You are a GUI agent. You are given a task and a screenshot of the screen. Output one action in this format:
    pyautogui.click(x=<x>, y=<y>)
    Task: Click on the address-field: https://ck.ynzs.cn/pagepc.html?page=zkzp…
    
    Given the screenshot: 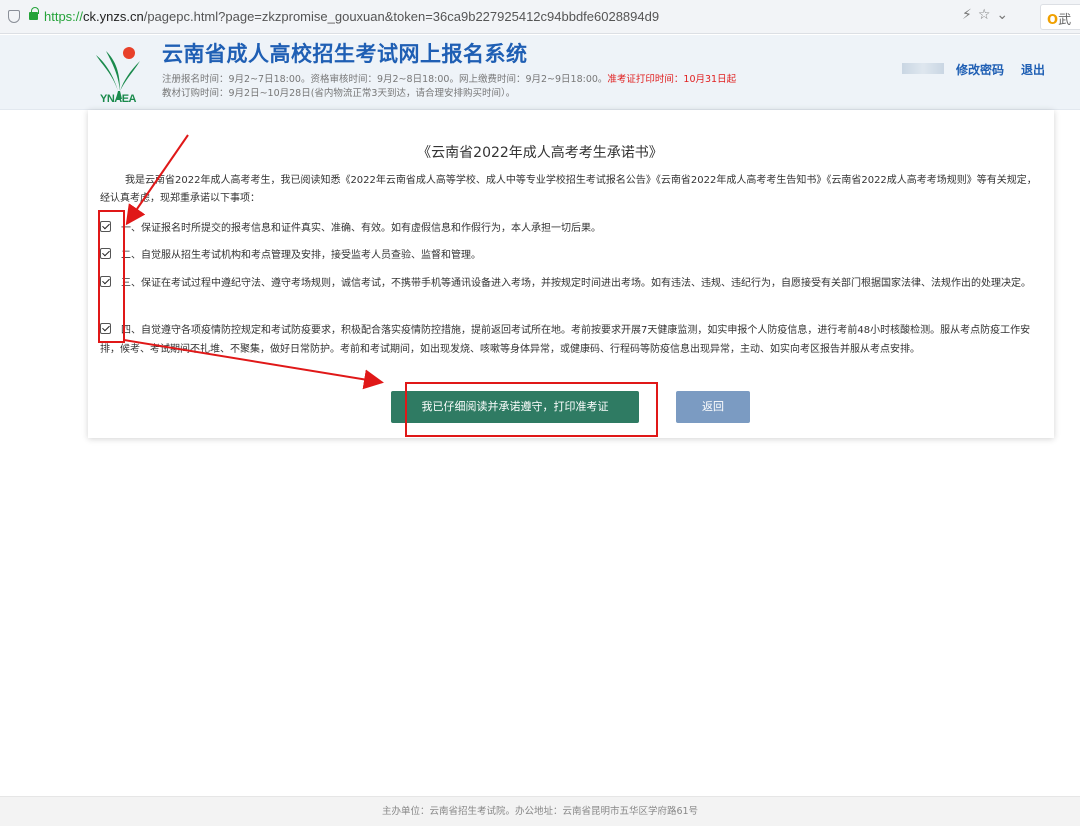 What is the action you would take?
    pyautogui.click(x=351, y=17)
    